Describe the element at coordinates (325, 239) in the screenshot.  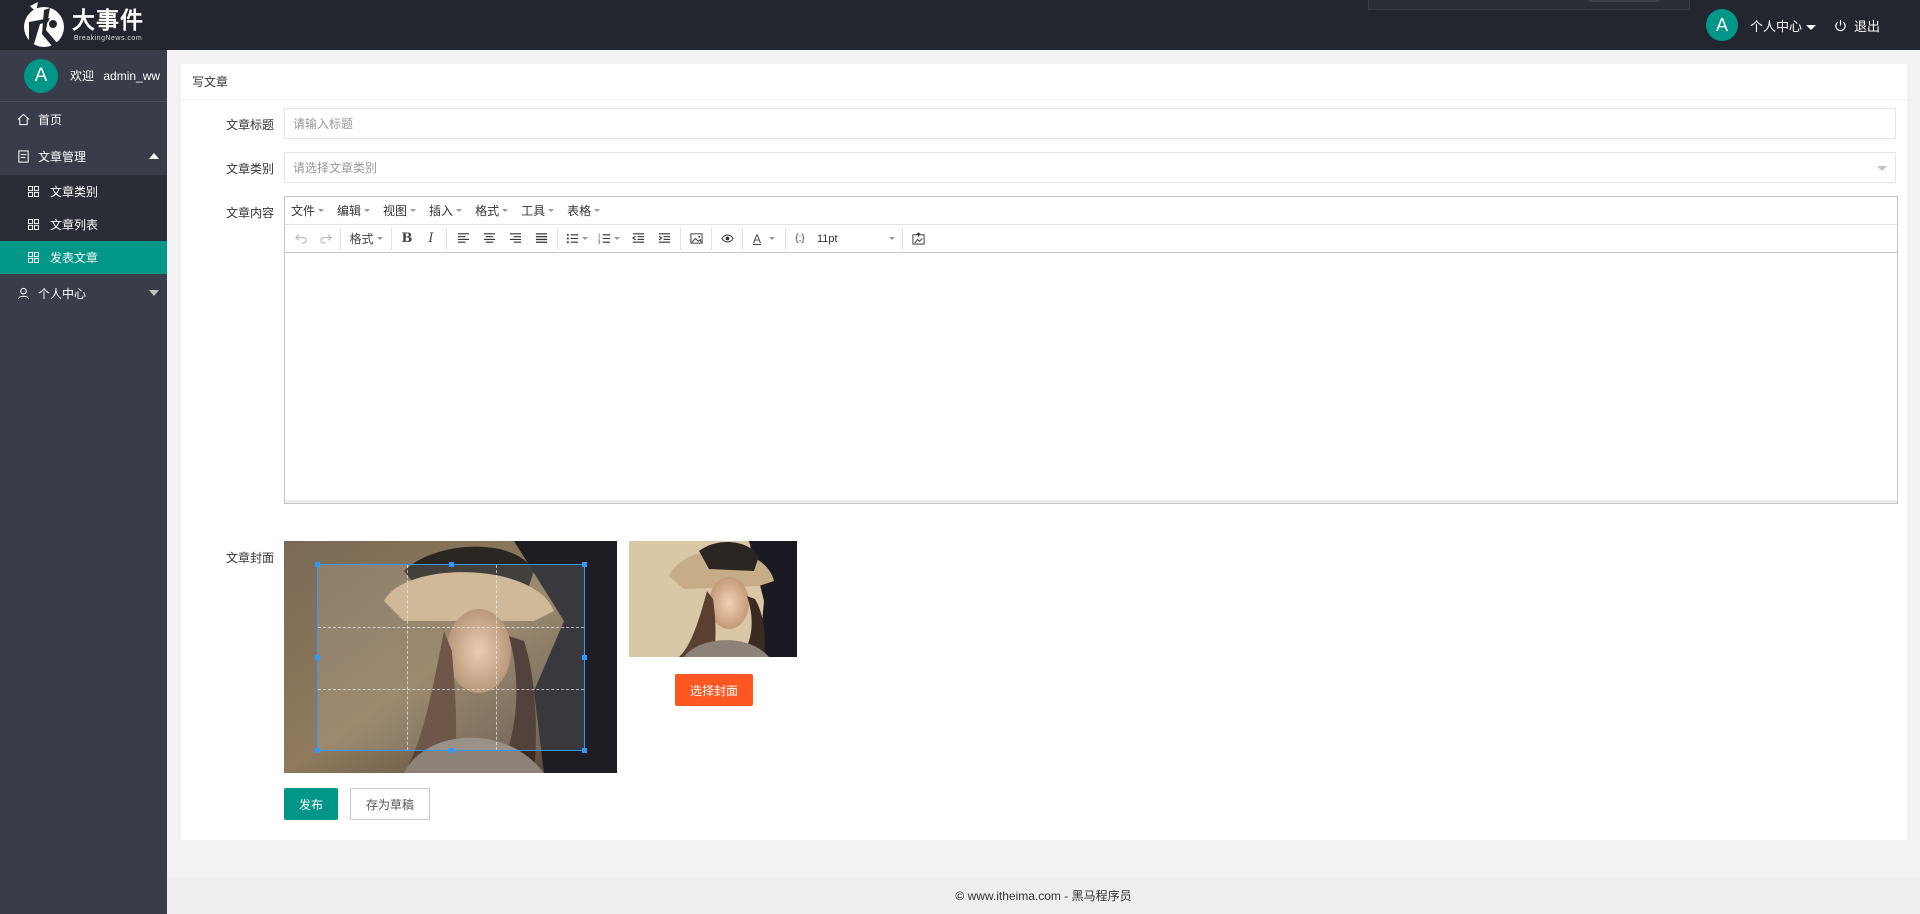
I see `redo-icon` at that location.